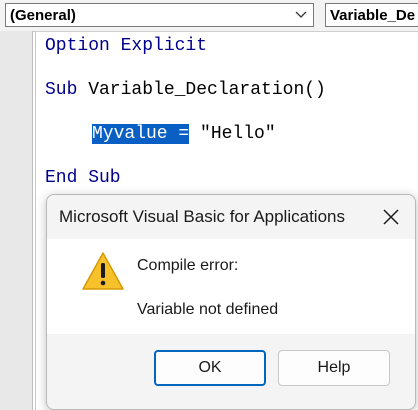  Describe the element at coordinates (83, 178) in the screenshot. I see `code-line-4: End Sub` at that location.